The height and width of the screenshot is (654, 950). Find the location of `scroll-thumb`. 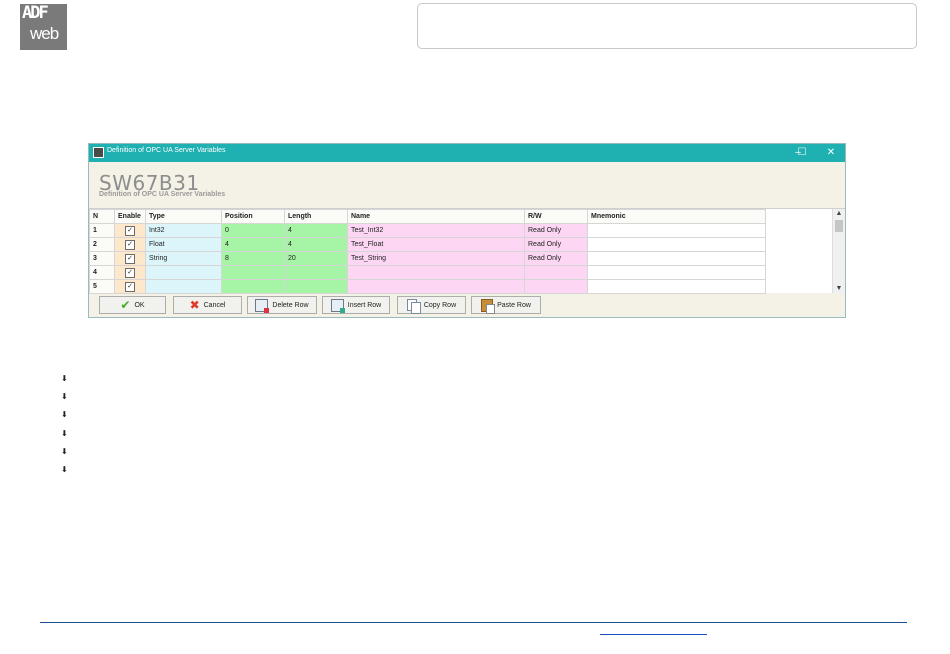

scroll-thumb is located at coordinates (839, 226).